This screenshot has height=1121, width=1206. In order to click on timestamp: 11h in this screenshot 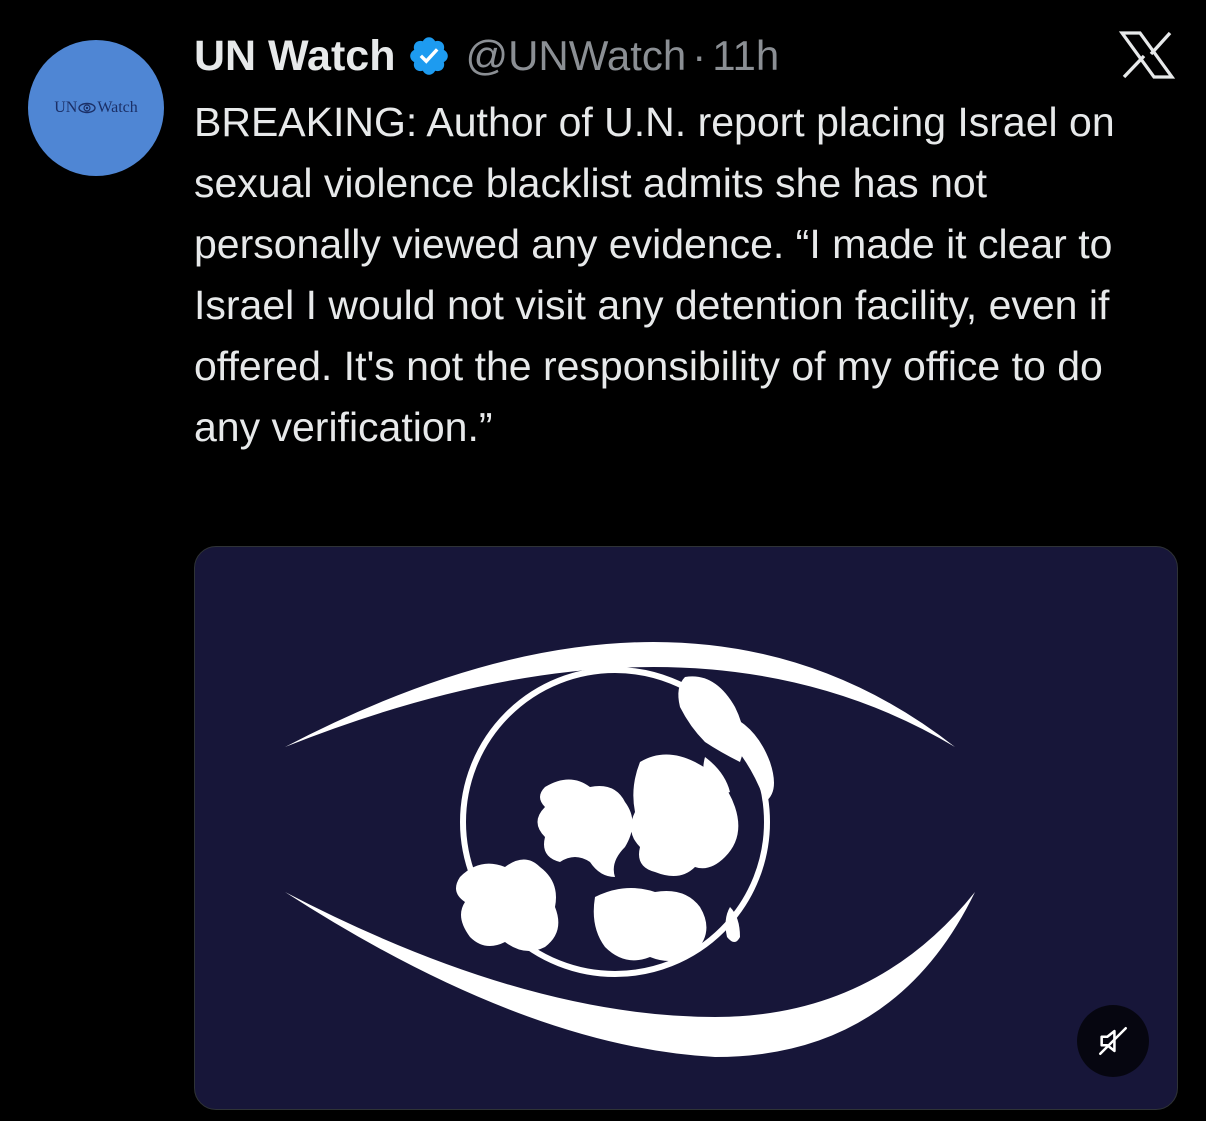, I will do `click(745, 56)`.